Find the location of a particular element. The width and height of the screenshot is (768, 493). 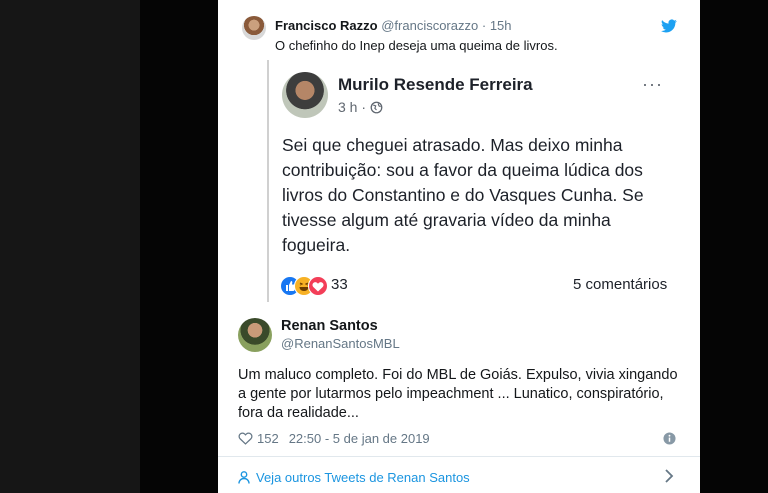

retweet-author-name: Francisco Razzo is located at coordinates (326, 25).